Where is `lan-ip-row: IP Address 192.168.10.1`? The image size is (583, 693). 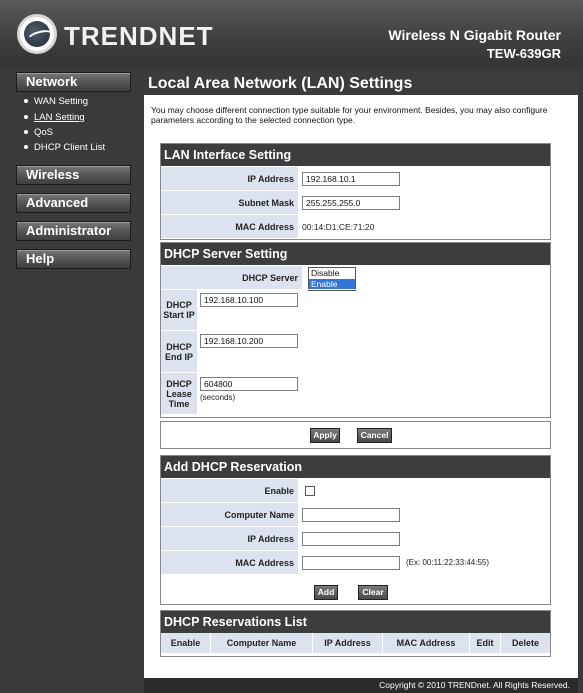
lan-ip-row: IP Address 192.168.10.1 is located at coordinates (355, 178).